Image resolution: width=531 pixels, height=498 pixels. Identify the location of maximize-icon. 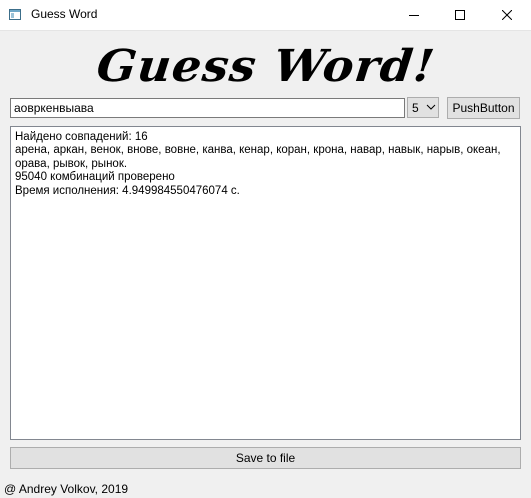
(460, 15).